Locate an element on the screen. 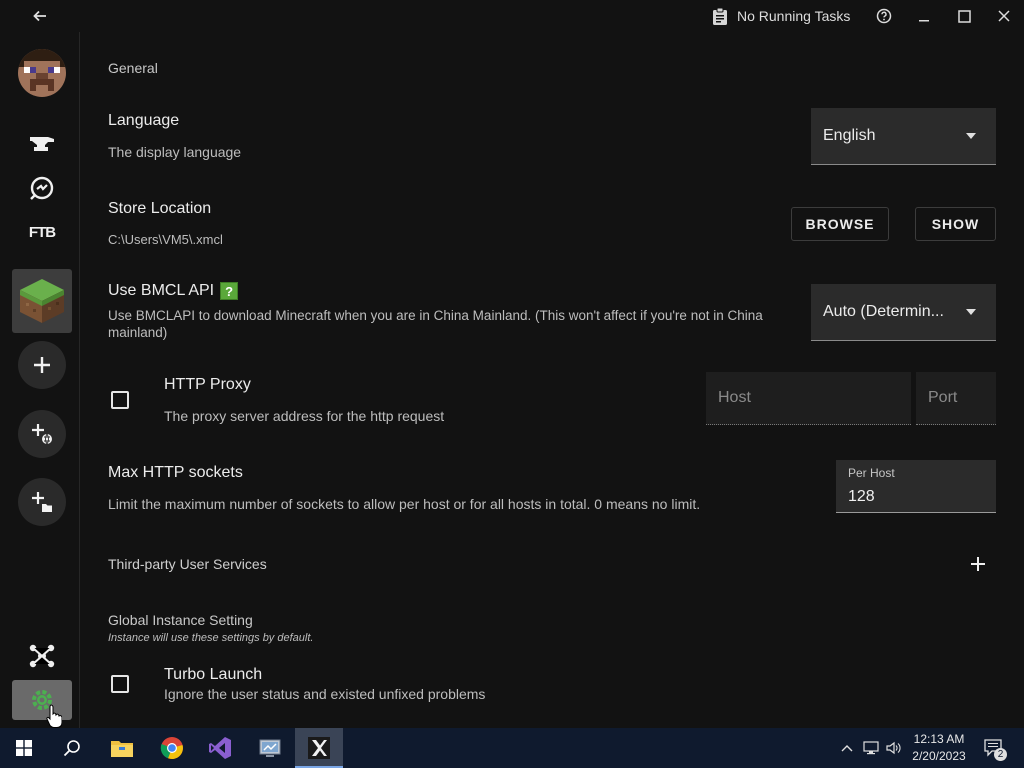 The image size is (1024, 768). user-avatar is located at coordinates (42, 73).